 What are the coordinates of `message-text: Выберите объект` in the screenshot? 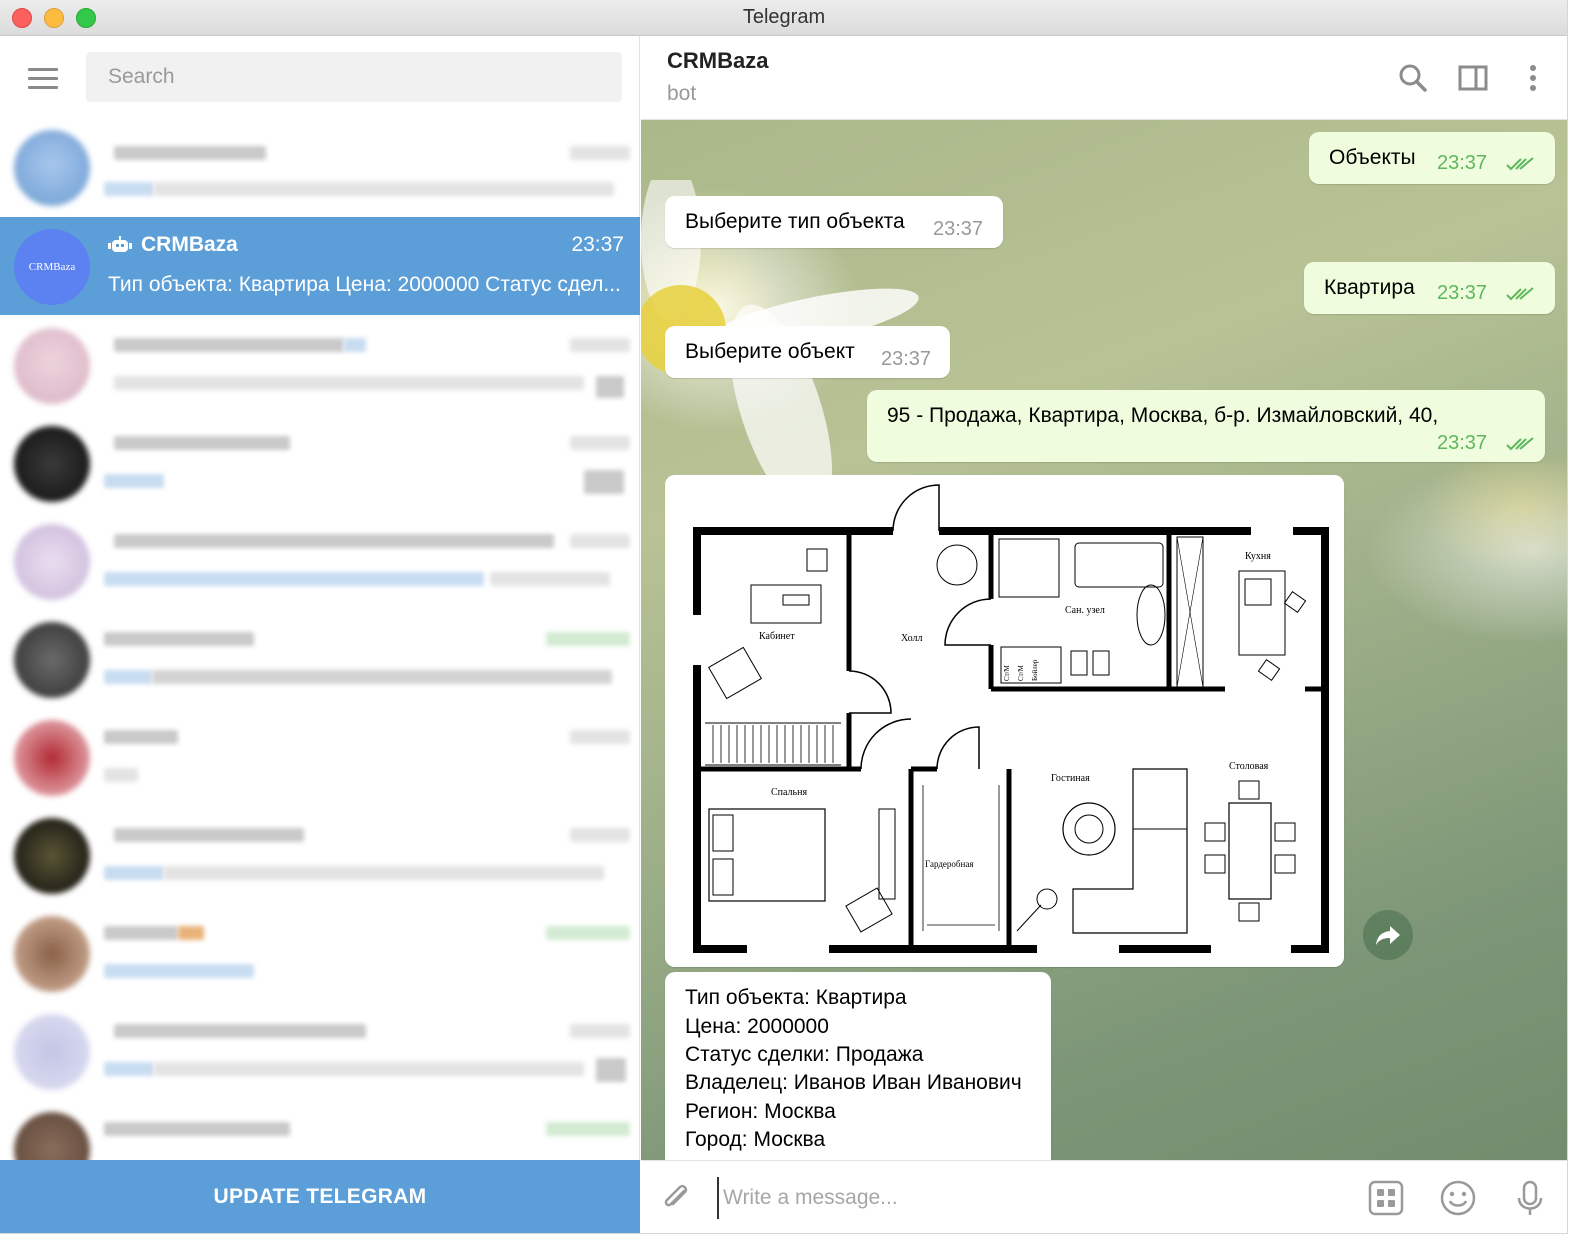 It's located at (770, 351).